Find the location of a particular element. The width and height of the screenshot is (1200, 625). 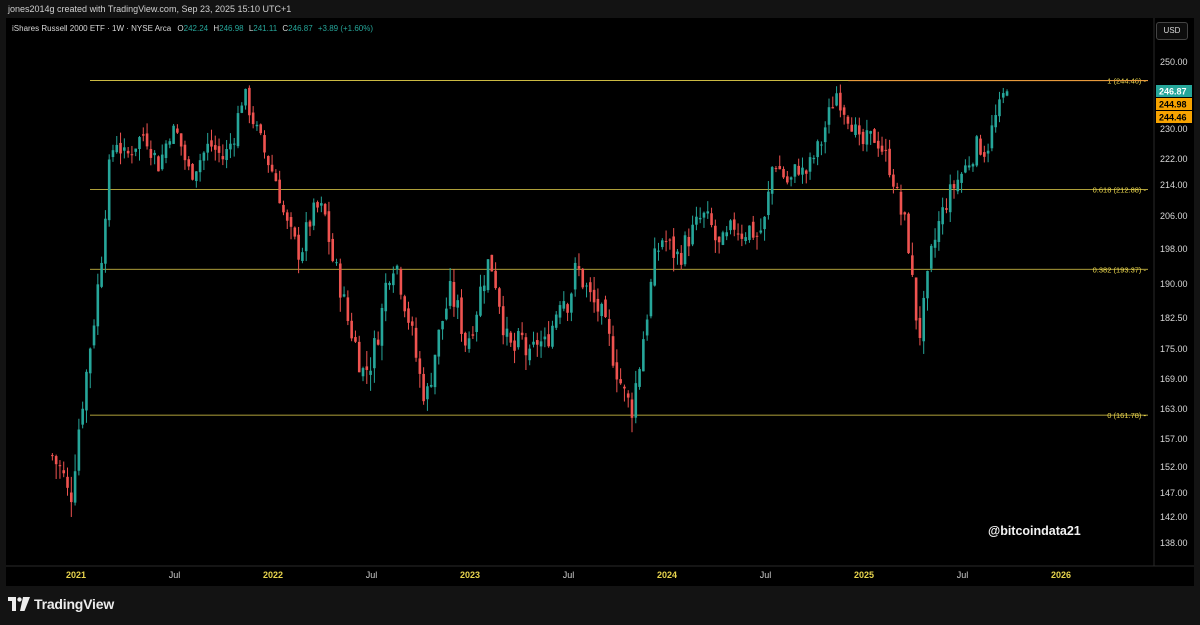

tradingview-logo: TradingView is located at coordinates (61, 604).